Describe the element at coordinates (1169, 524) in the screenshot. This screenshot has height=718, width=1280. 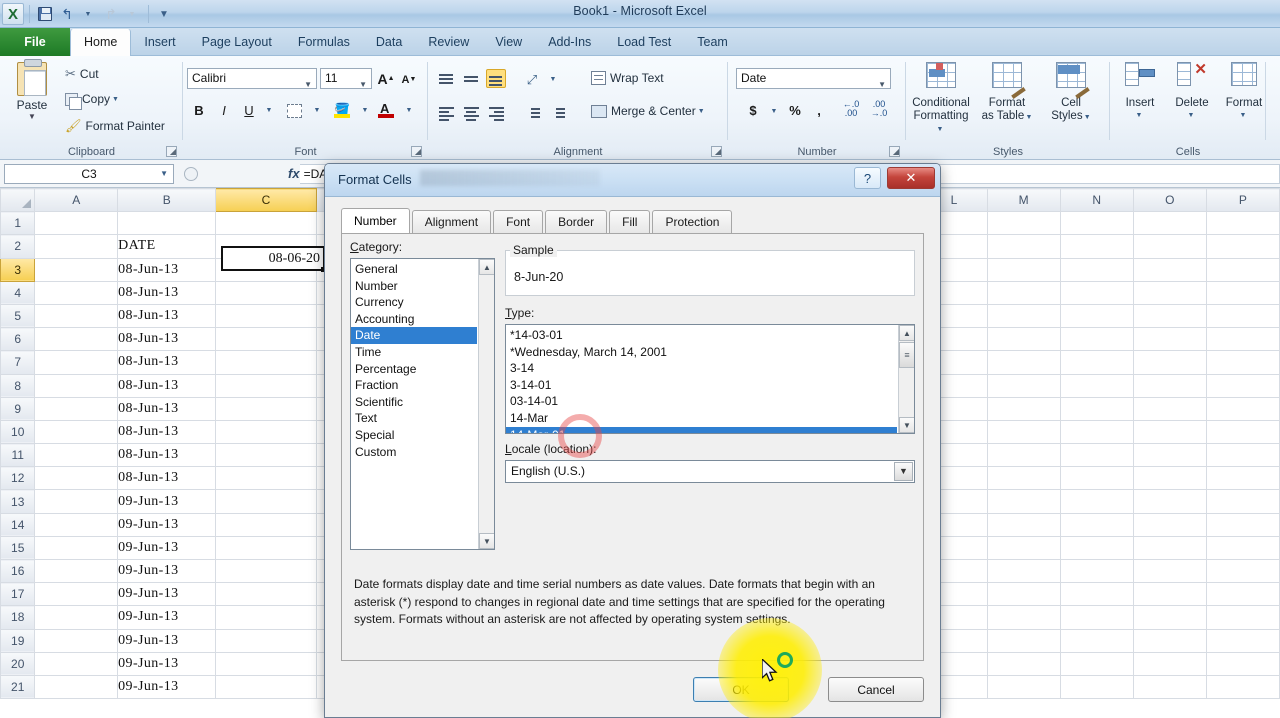
I see `cell-o14` at that location.